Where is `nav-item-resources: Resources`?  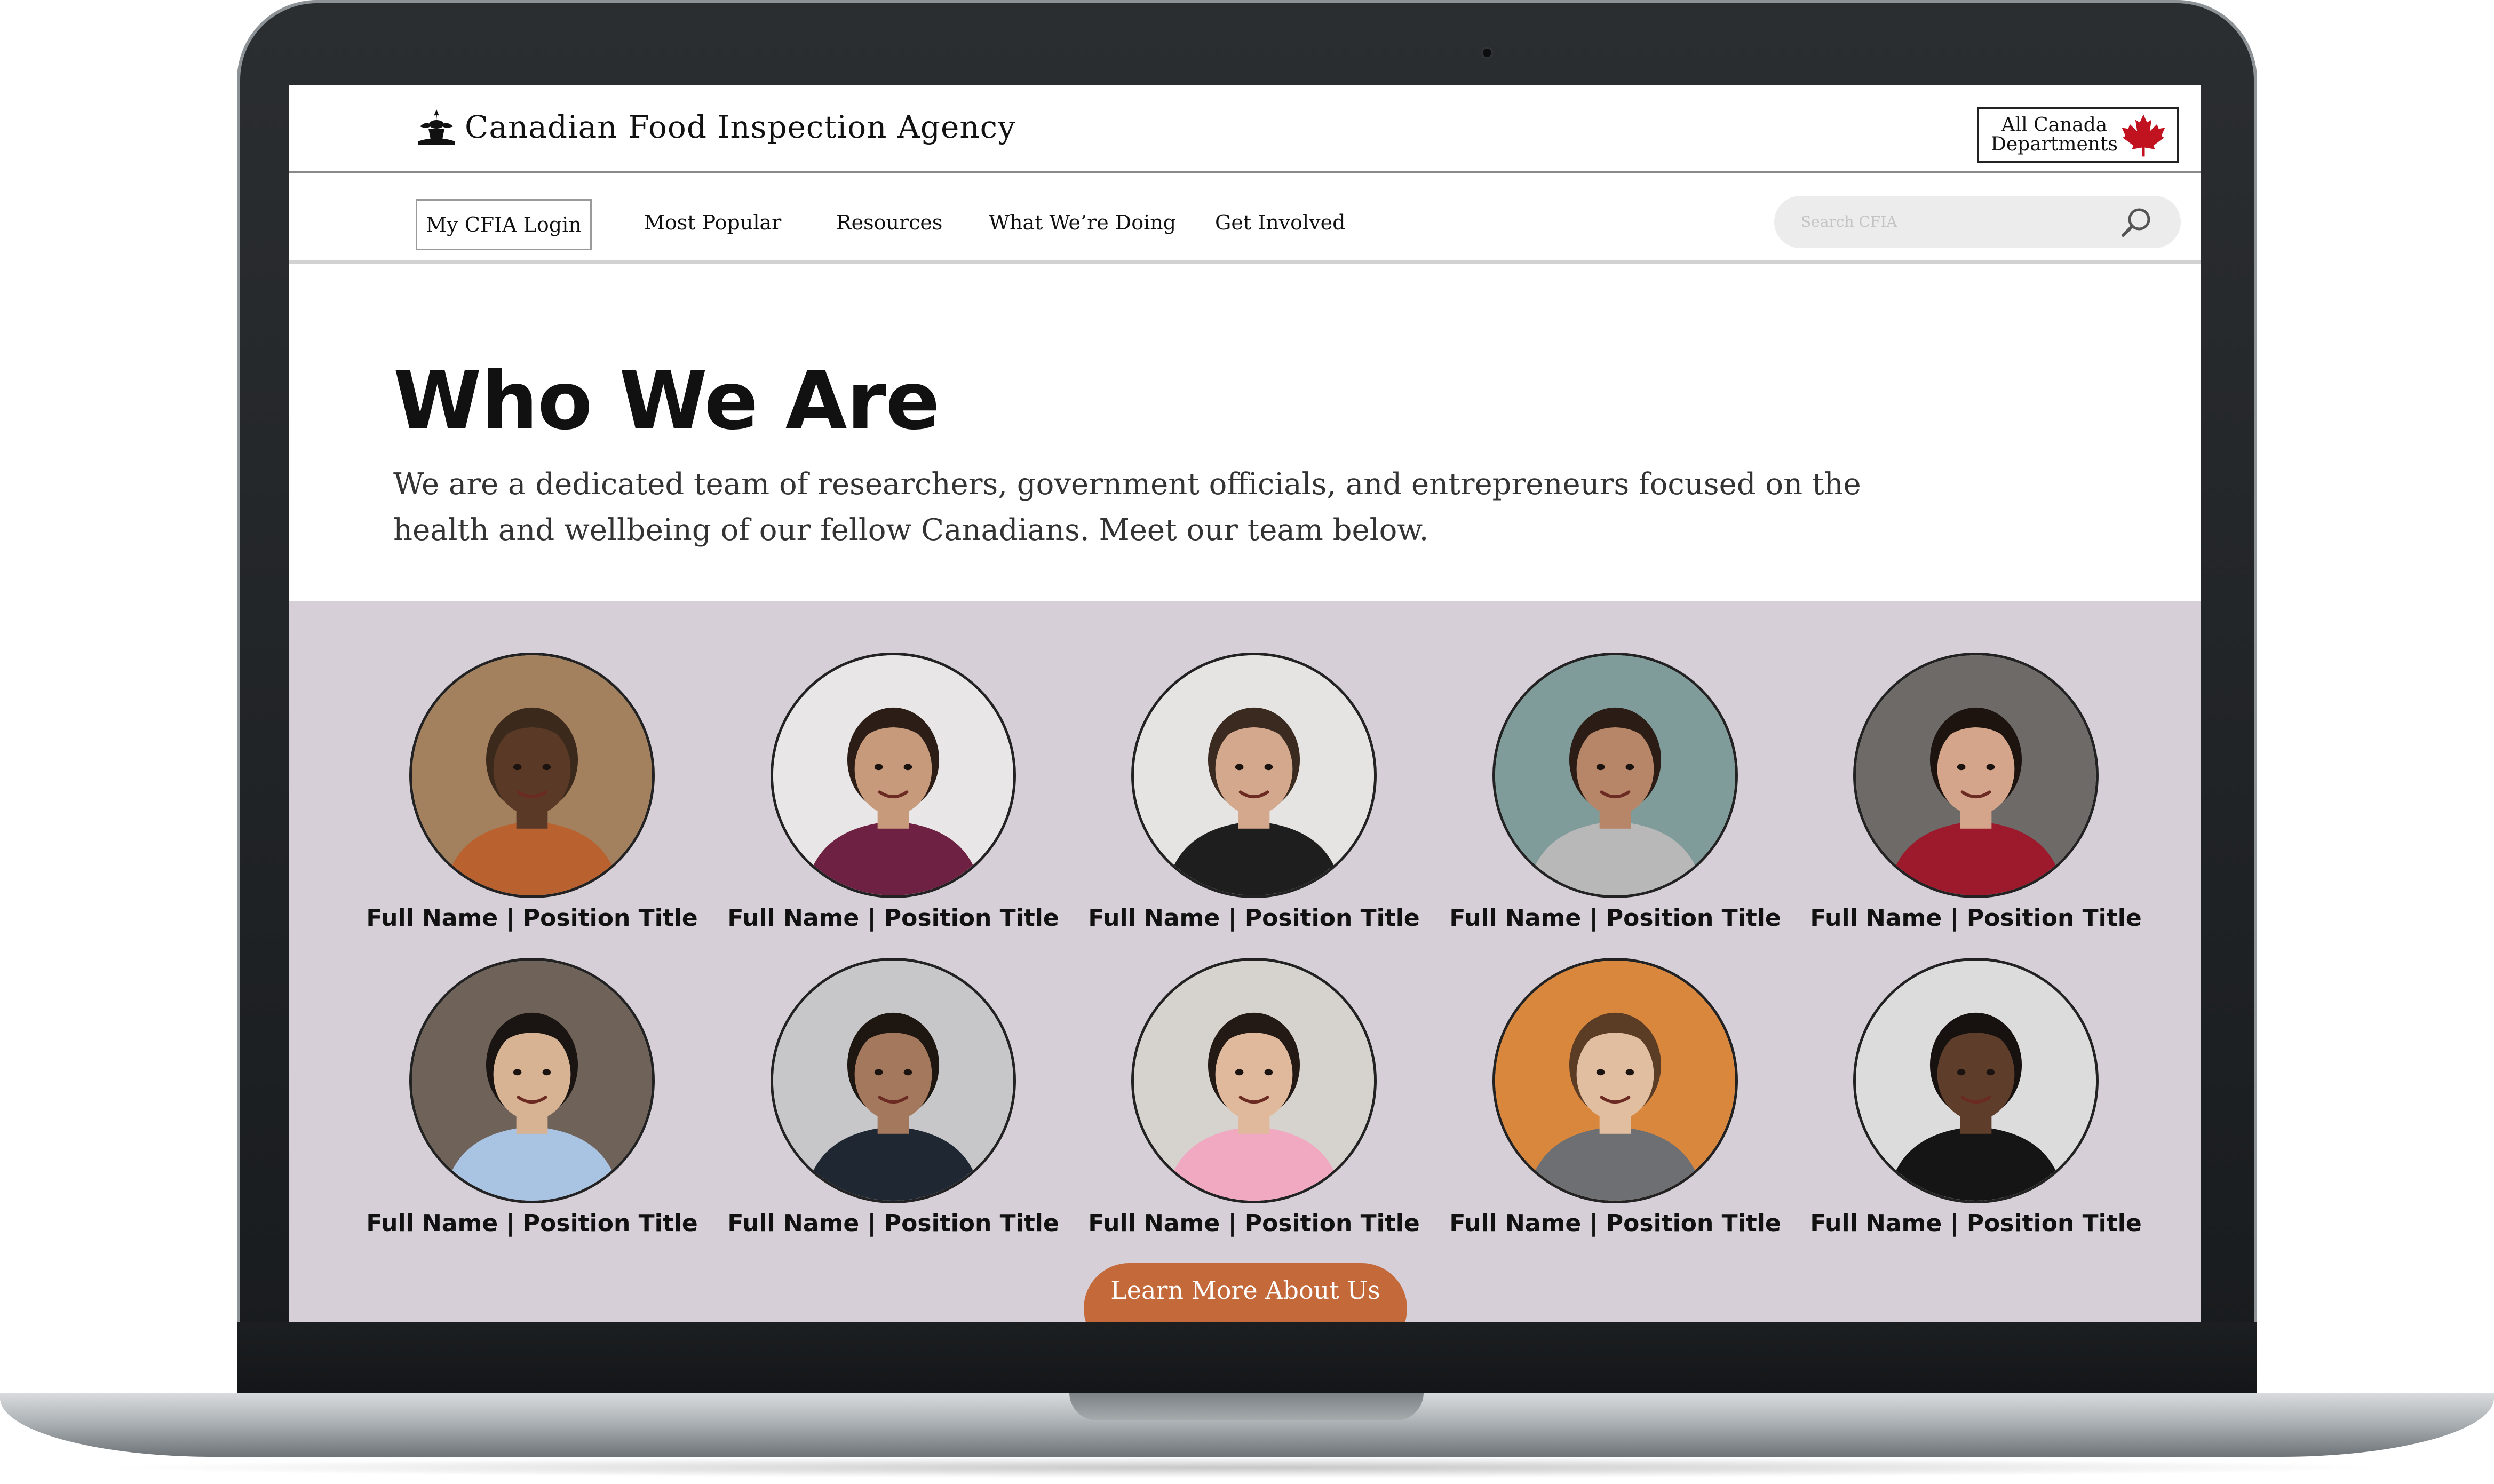
nav-item-resources: Resources is located at coordinates (889, 222).